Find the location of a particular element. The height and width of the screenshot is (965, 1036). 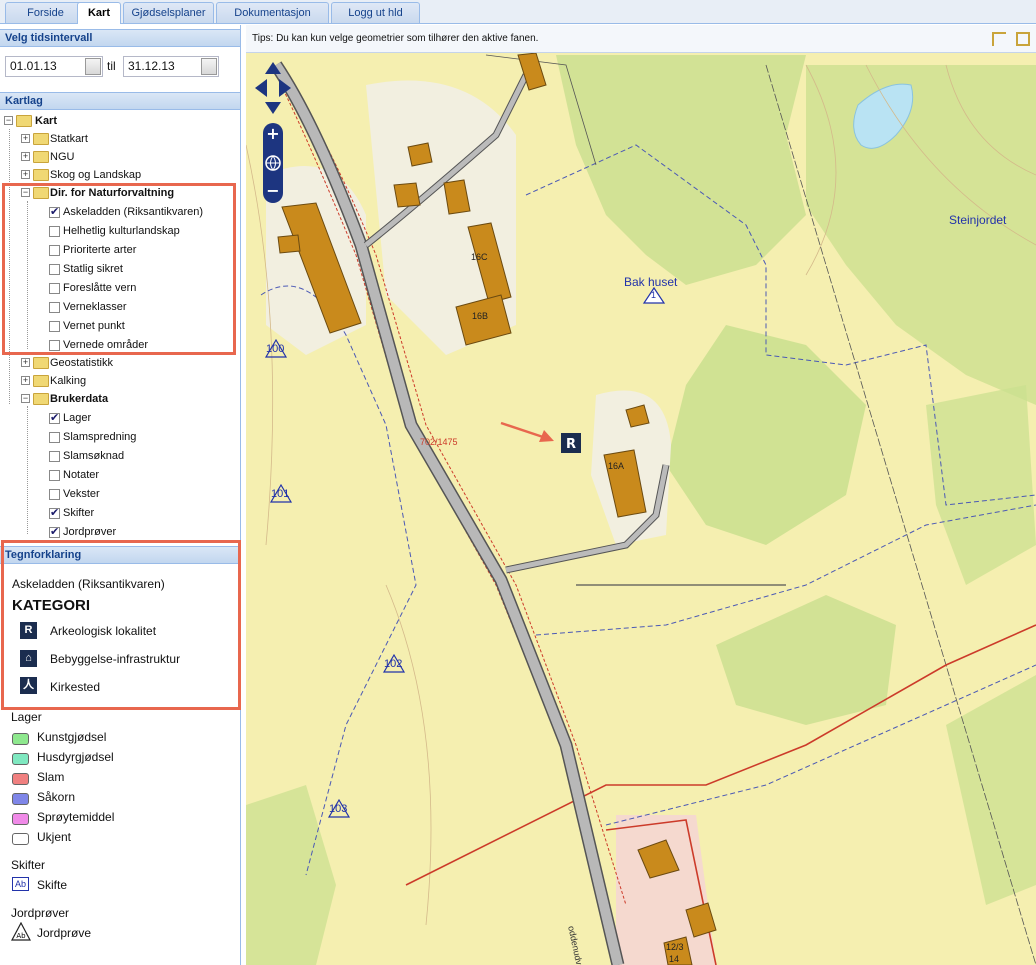

pan-left-icon is located at coordinates (261, 88).